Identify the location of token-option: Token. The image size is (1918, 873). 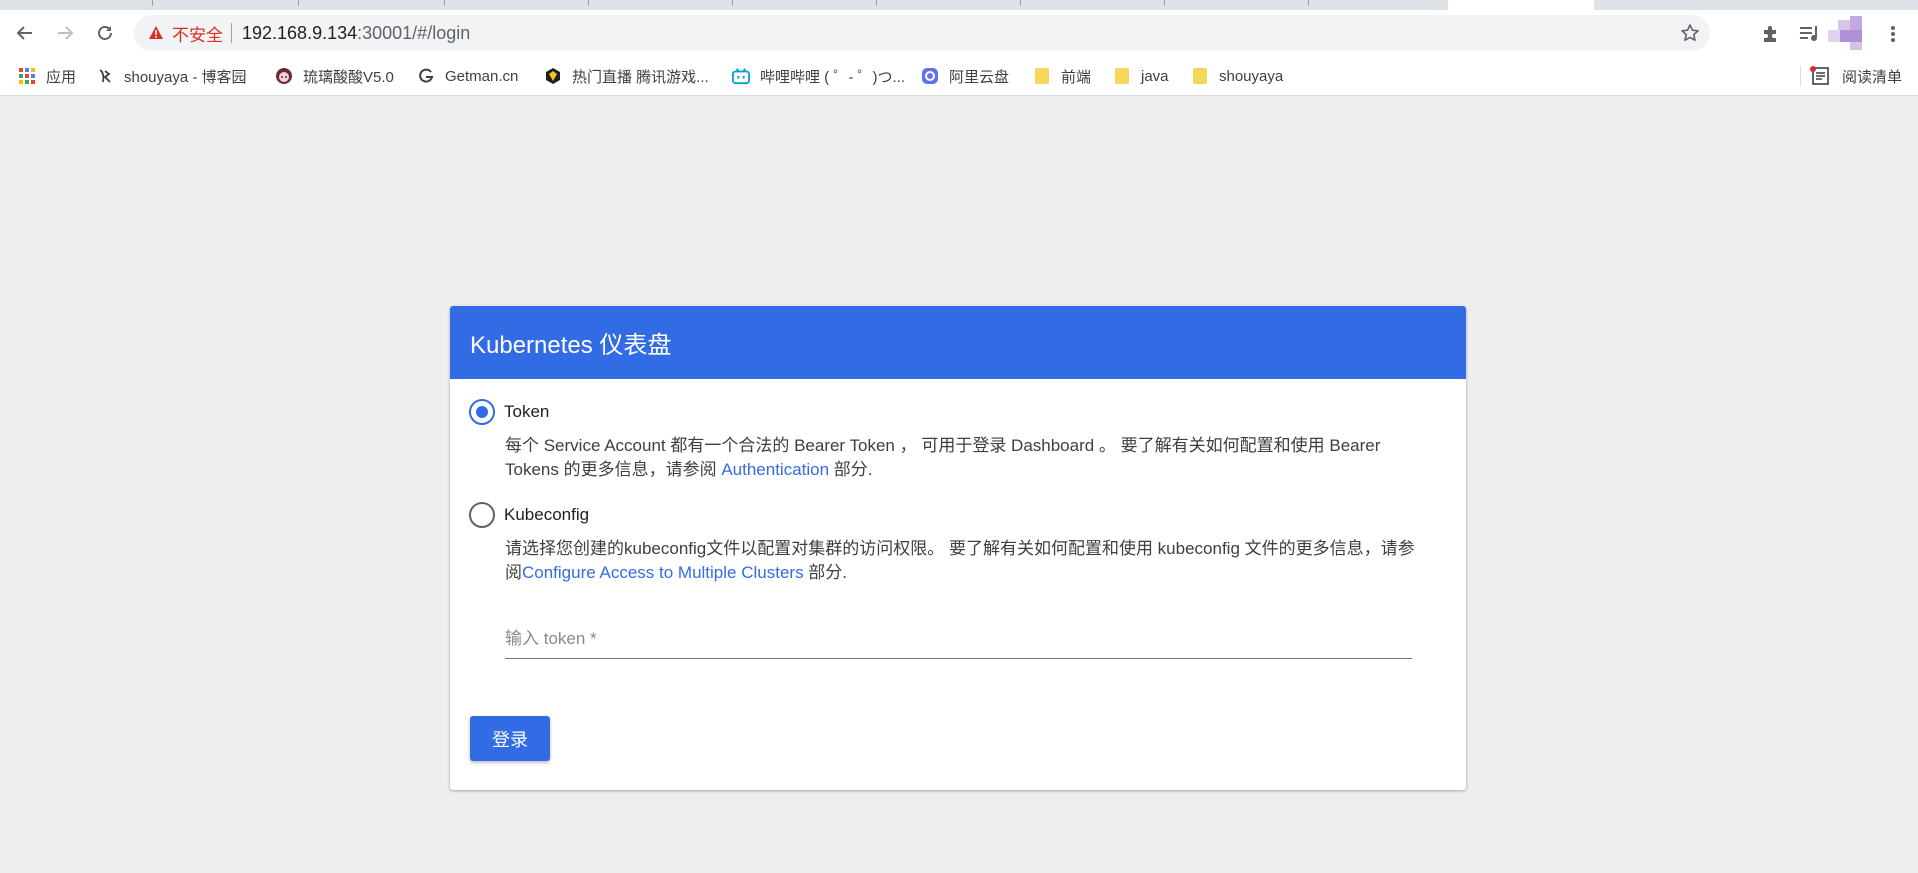
(509, 412).